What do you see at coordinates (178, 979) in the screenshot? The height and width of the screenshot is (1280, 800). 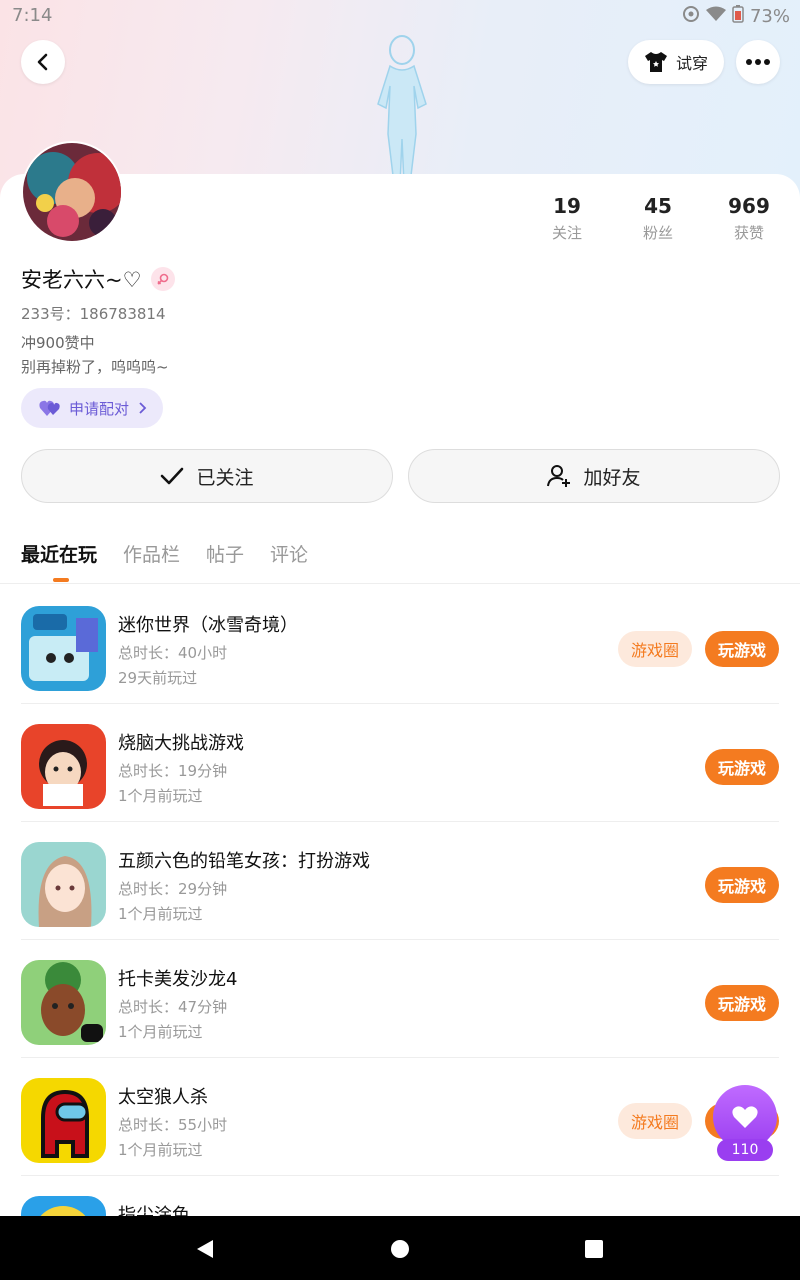 I see `game-name: 托卡美发沙龙4` at bounding box center [178, 979].